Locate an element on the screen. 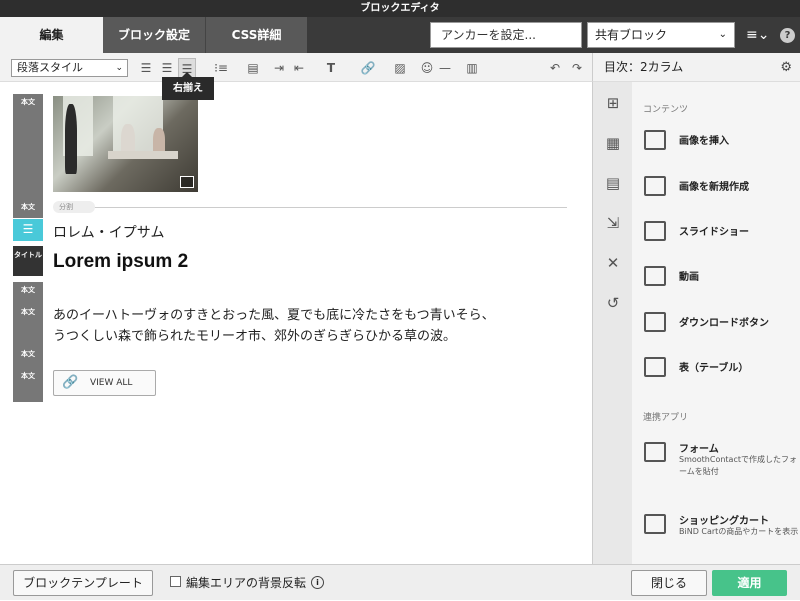  grid-icon: ▦ is located at coordinates (613, 143).